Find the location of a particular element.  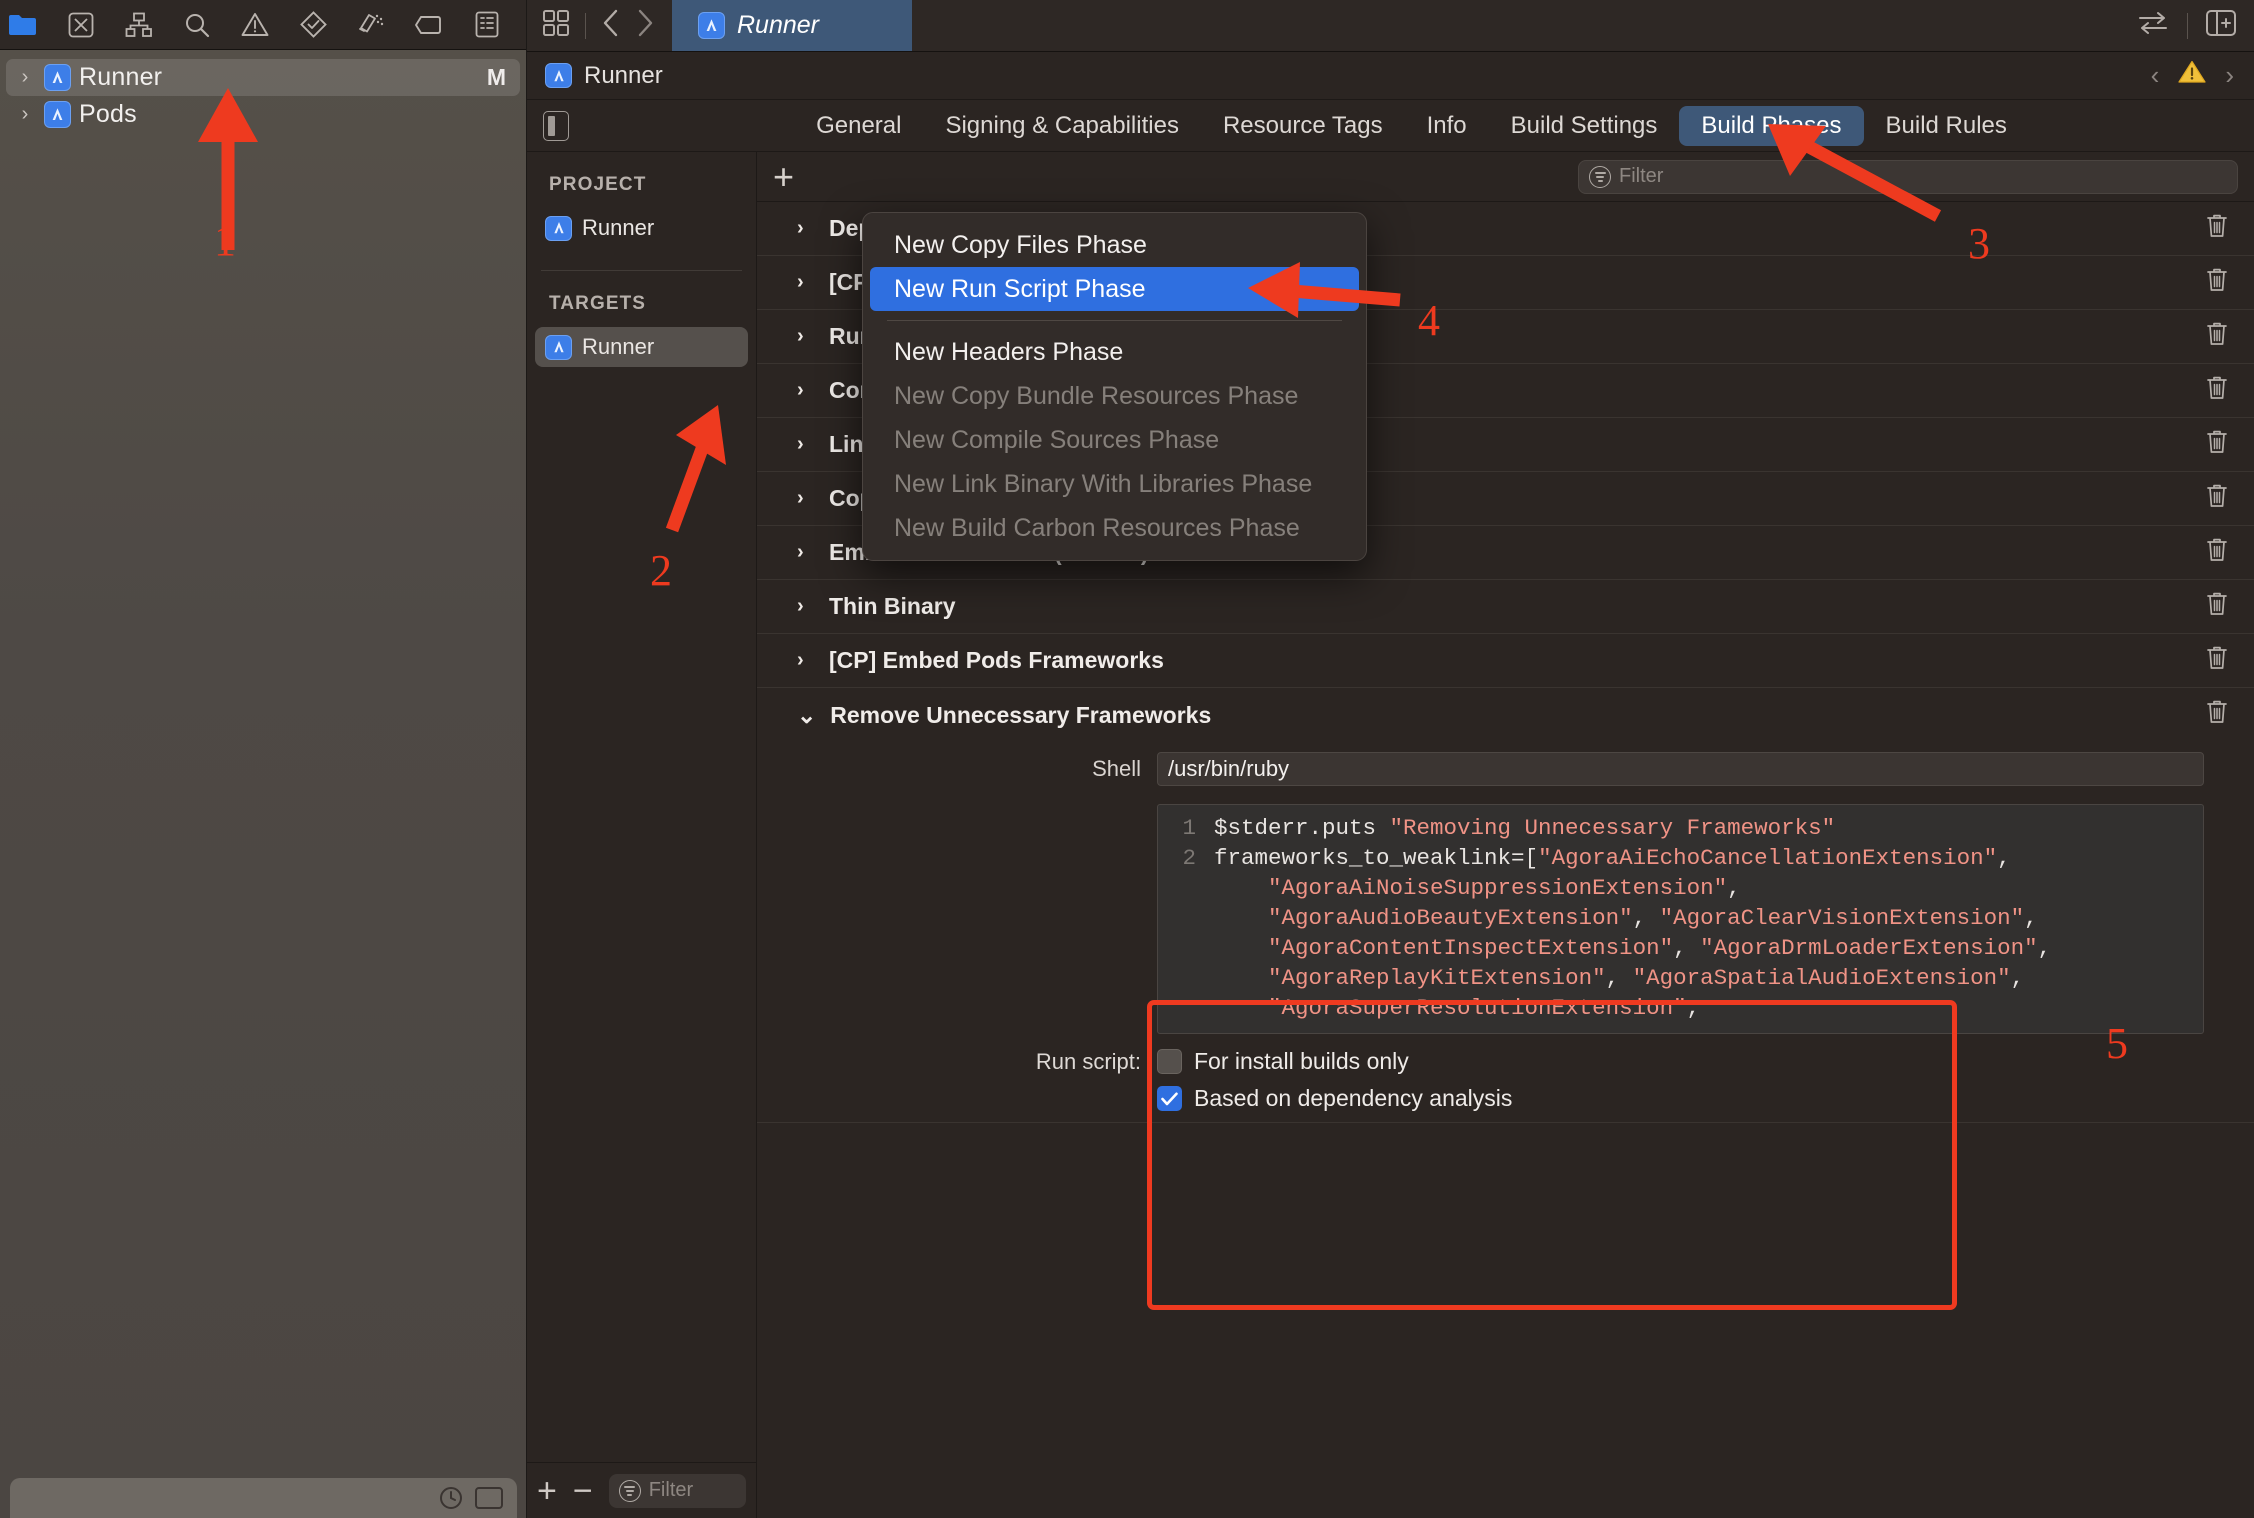

breakpoint-icon is located at coordinates (429, 25).